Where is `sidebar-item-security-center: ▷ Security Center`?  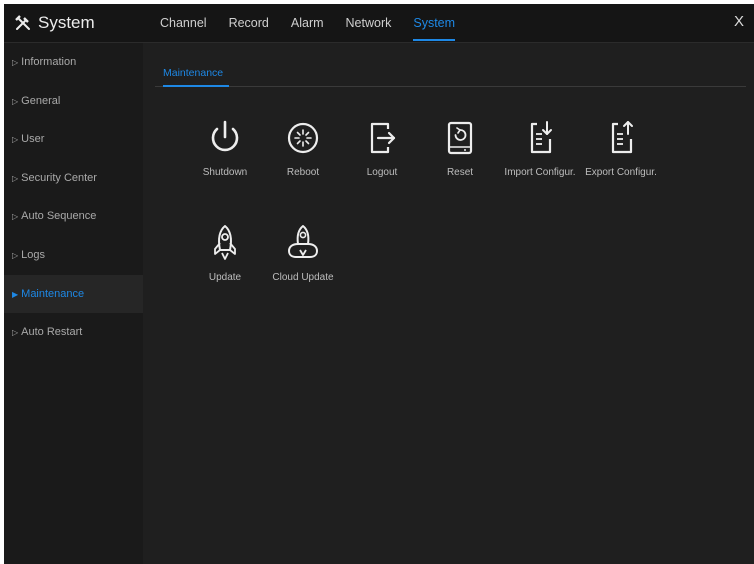
sidebar-item-security-center: ▷ Security Center is located at coordinates (73, 178).